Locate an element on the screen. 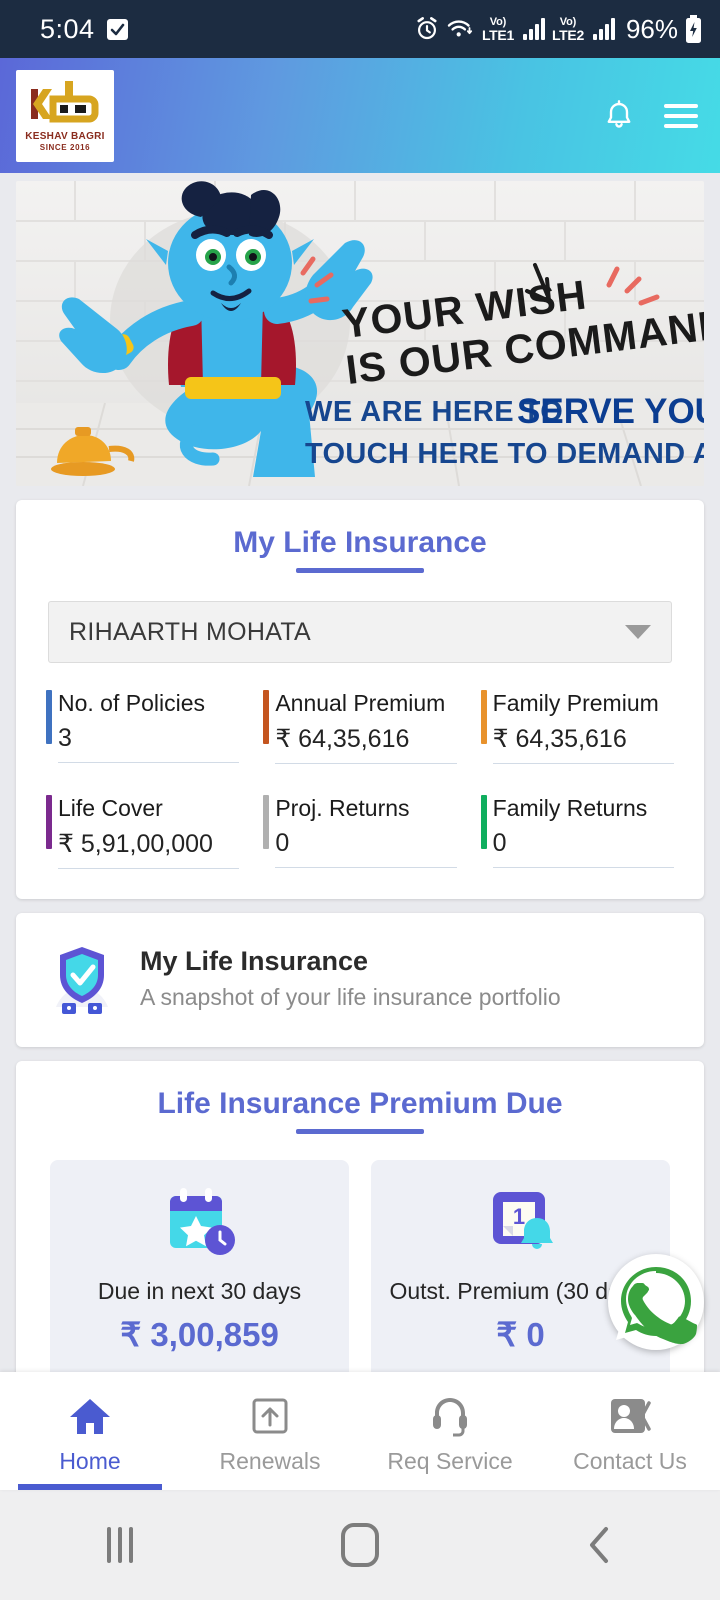  svg-text: TOUCH HERE TO DEMAND A SERVICE is located at coordinates (504, 454).